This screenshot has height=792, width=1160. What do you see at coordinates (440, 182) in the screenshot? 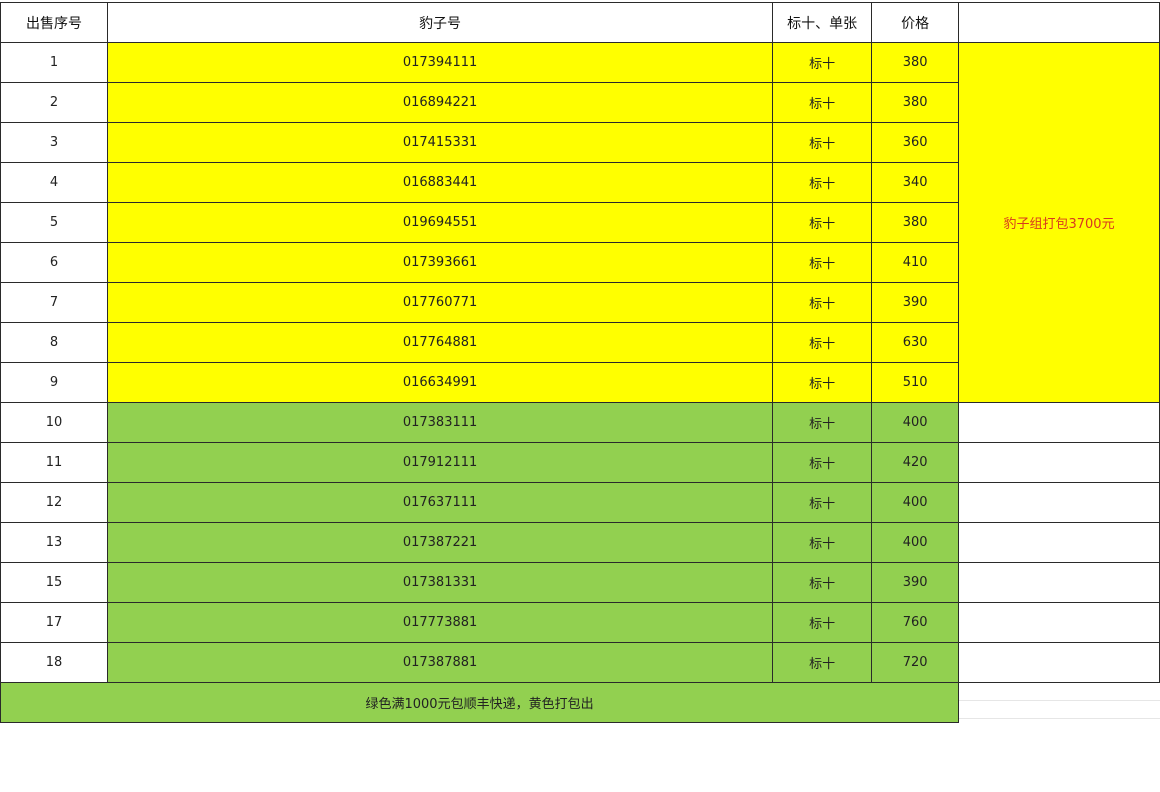
I see `cell-code: 016883441` at bounding box center [440, 182].